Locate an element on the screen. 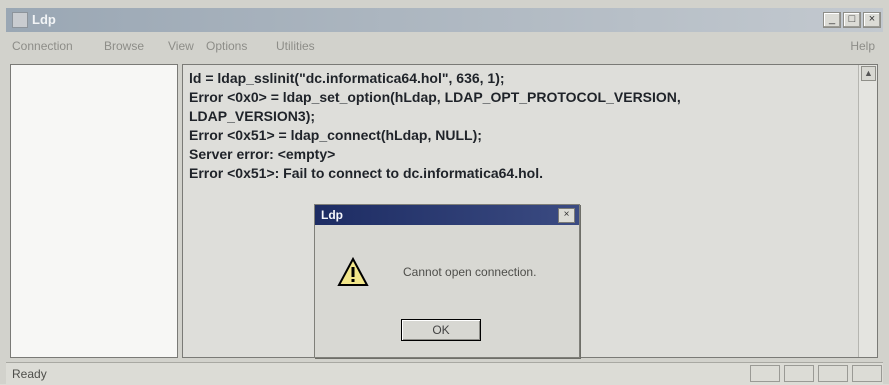  status-text: Ready is located at coordinates (29, 374).